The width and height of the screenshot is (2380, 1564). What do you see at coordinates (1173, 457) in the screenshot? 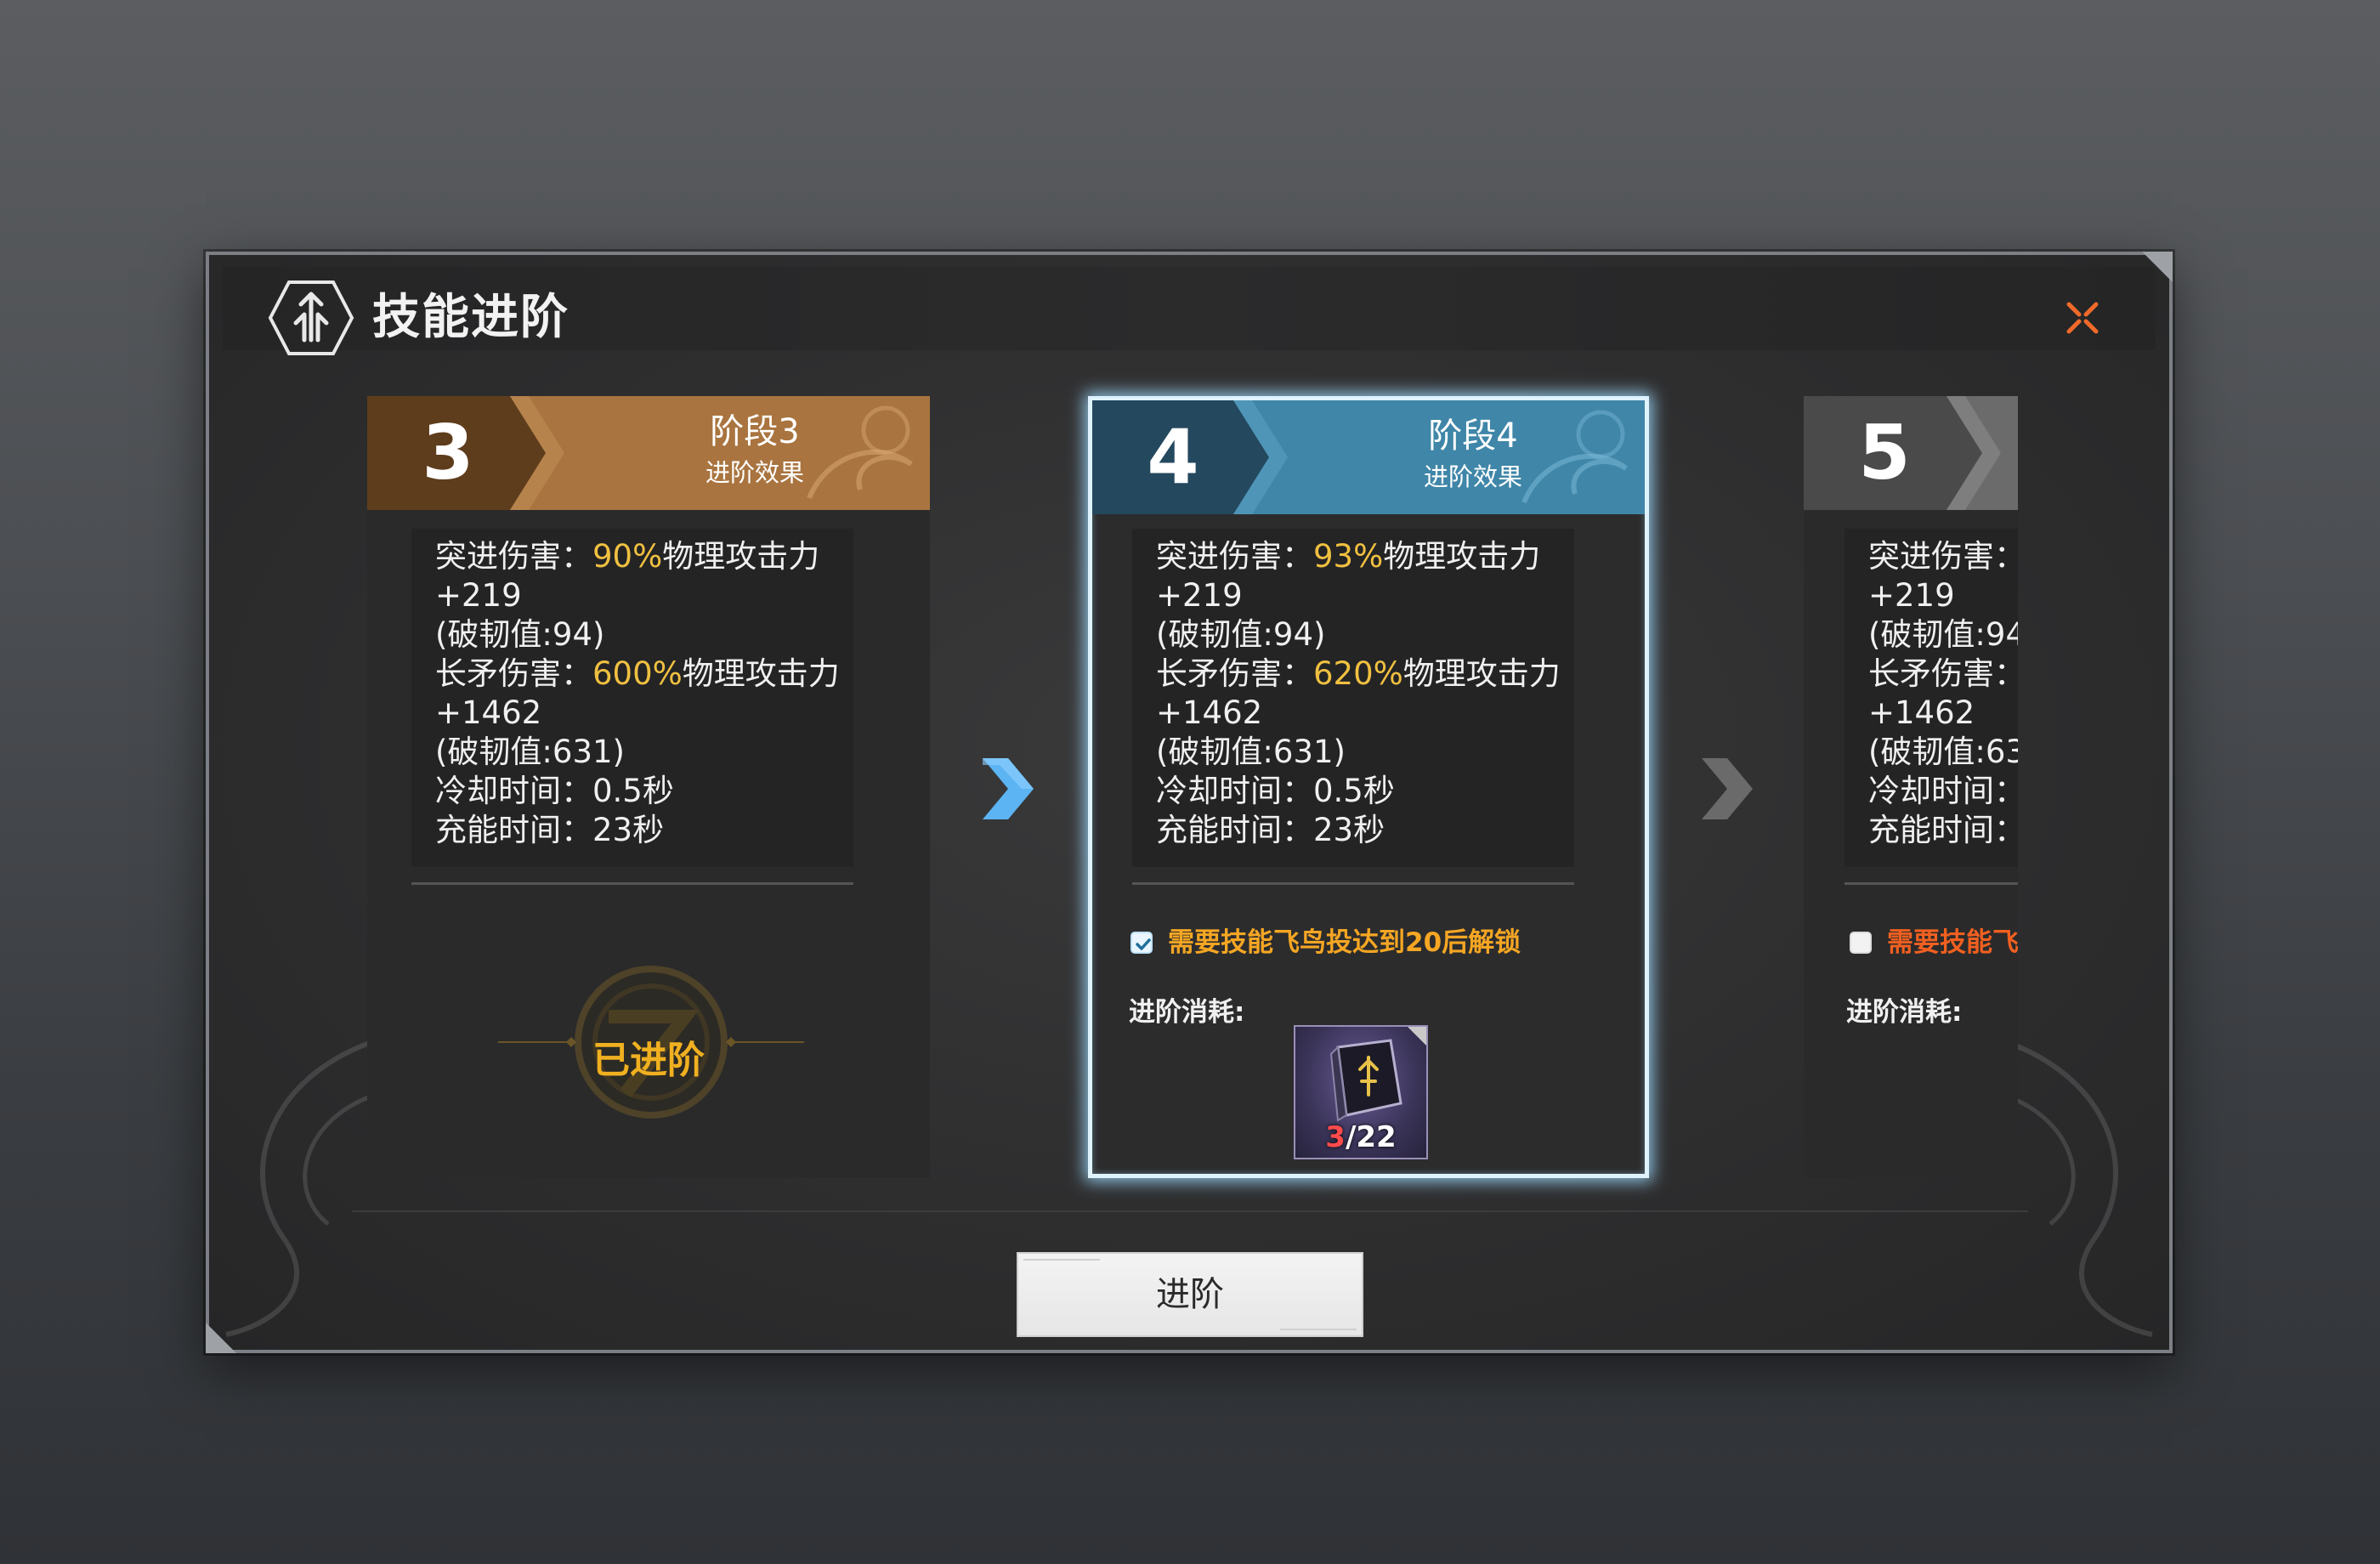
I see `stage-number: 4` at bounding box center [1173, 457].